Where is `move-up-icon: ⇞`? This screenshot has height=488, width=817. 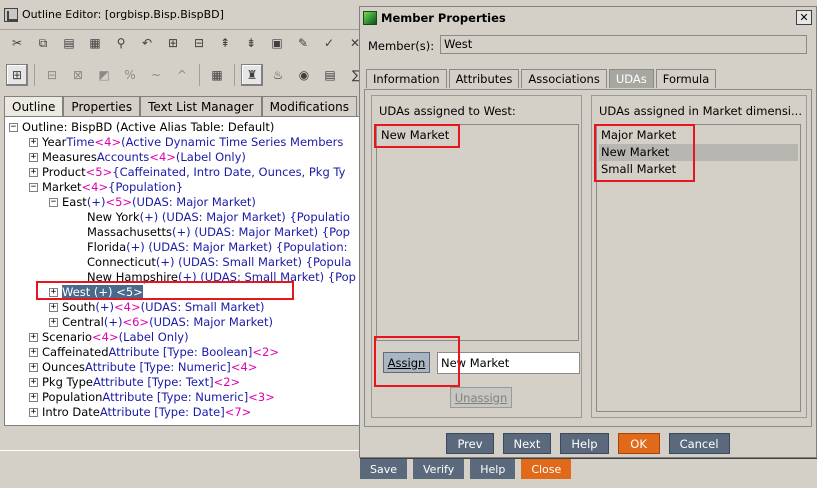
move-up-icon: ⇞ is located at coordinates (225, 43).